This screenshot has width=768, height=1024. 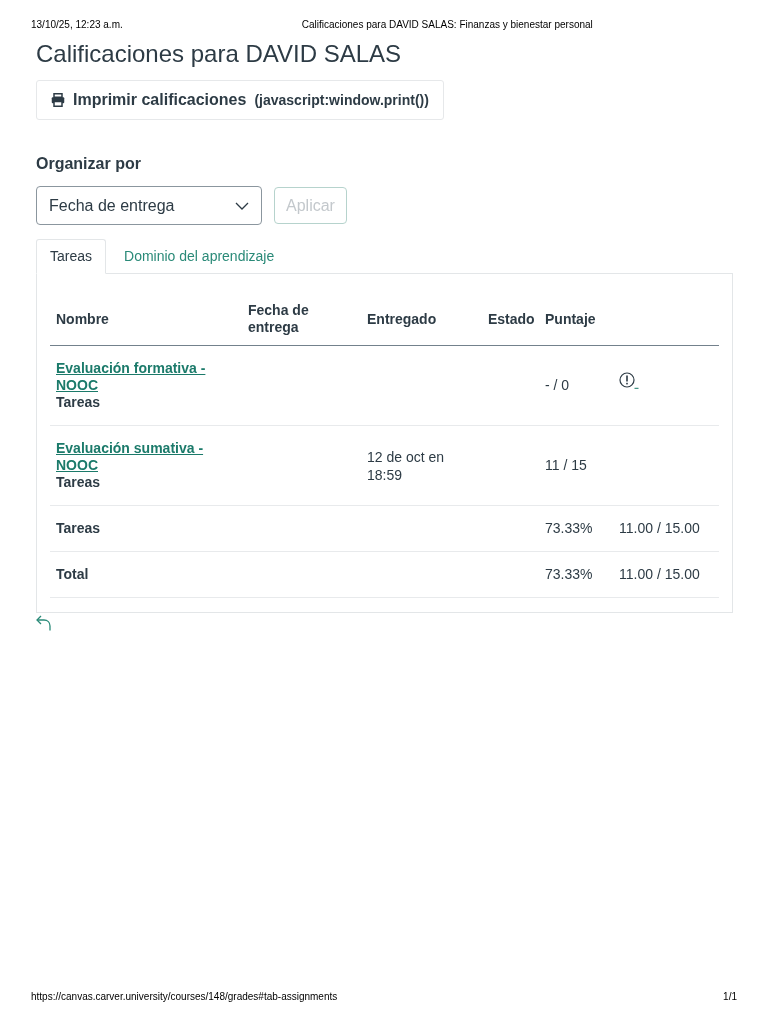 What do you see at coordinates (184, 997) in the screenshot?
I see `page-url: https://canvas.carver.university/courses/148/grades#tab-assignments` at bounding box center [184, 997].